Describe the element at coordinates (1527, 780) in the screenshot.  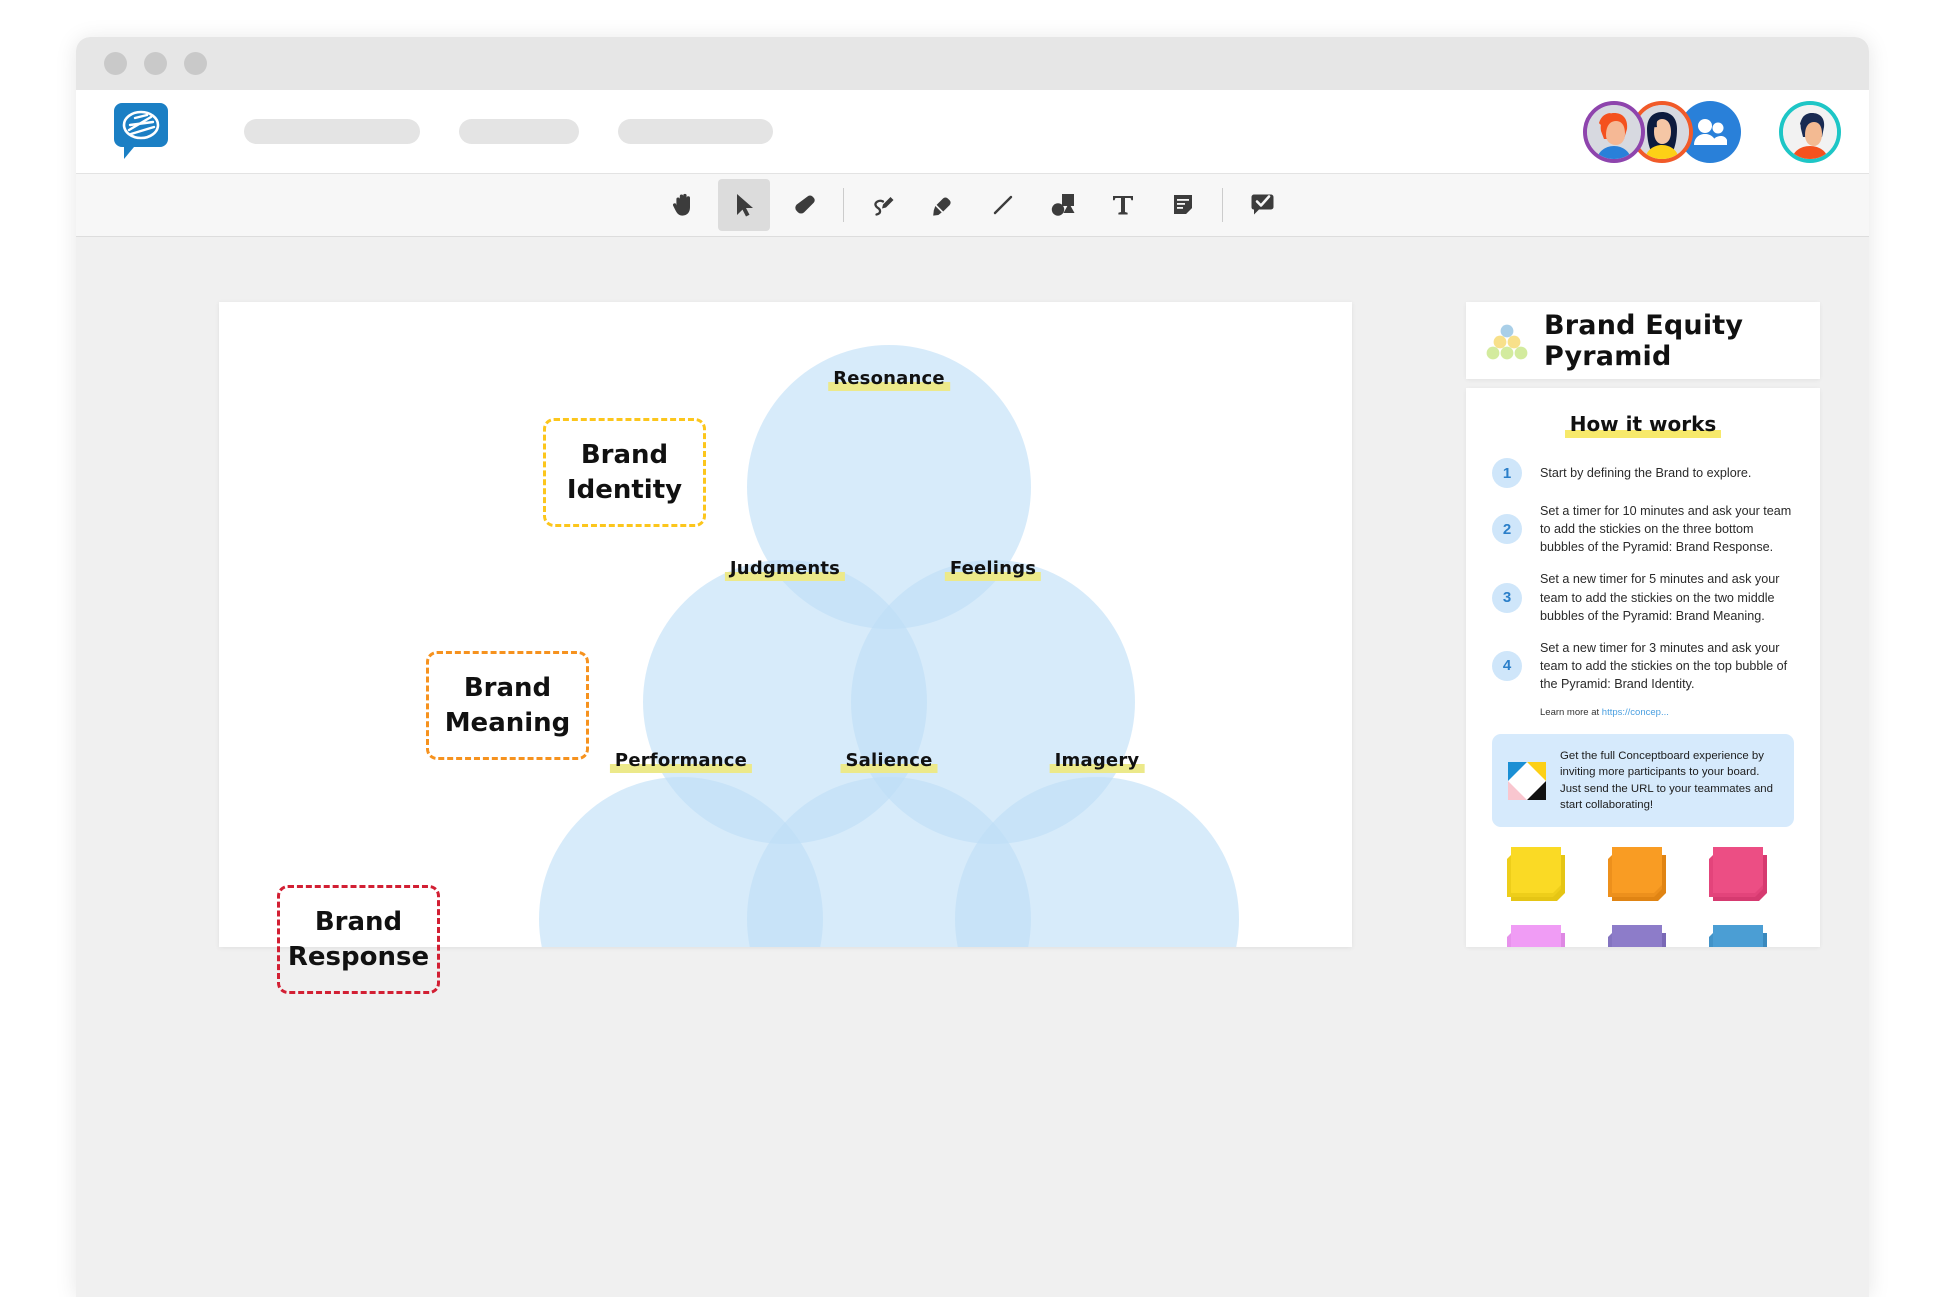
I see `conceptboard-mark-icon` at that location.